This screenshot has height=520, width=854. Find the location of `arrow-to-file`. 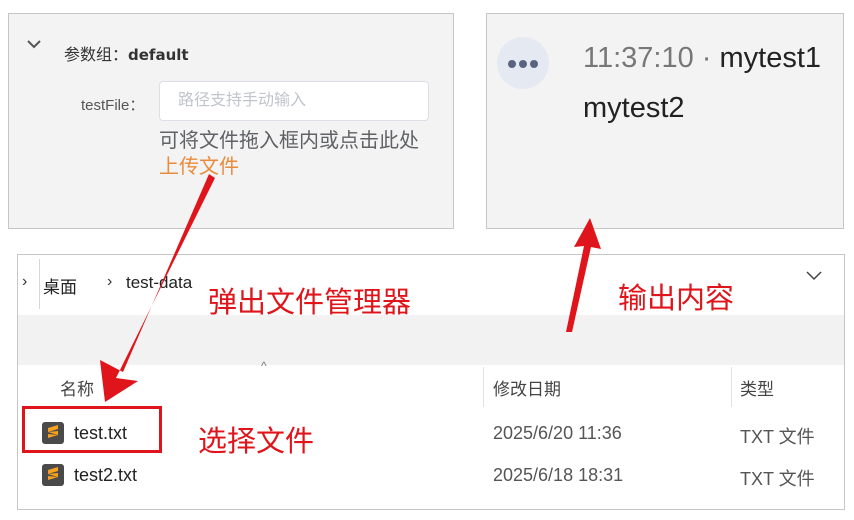

arrow-to-file is located at coordinates (157, 288).